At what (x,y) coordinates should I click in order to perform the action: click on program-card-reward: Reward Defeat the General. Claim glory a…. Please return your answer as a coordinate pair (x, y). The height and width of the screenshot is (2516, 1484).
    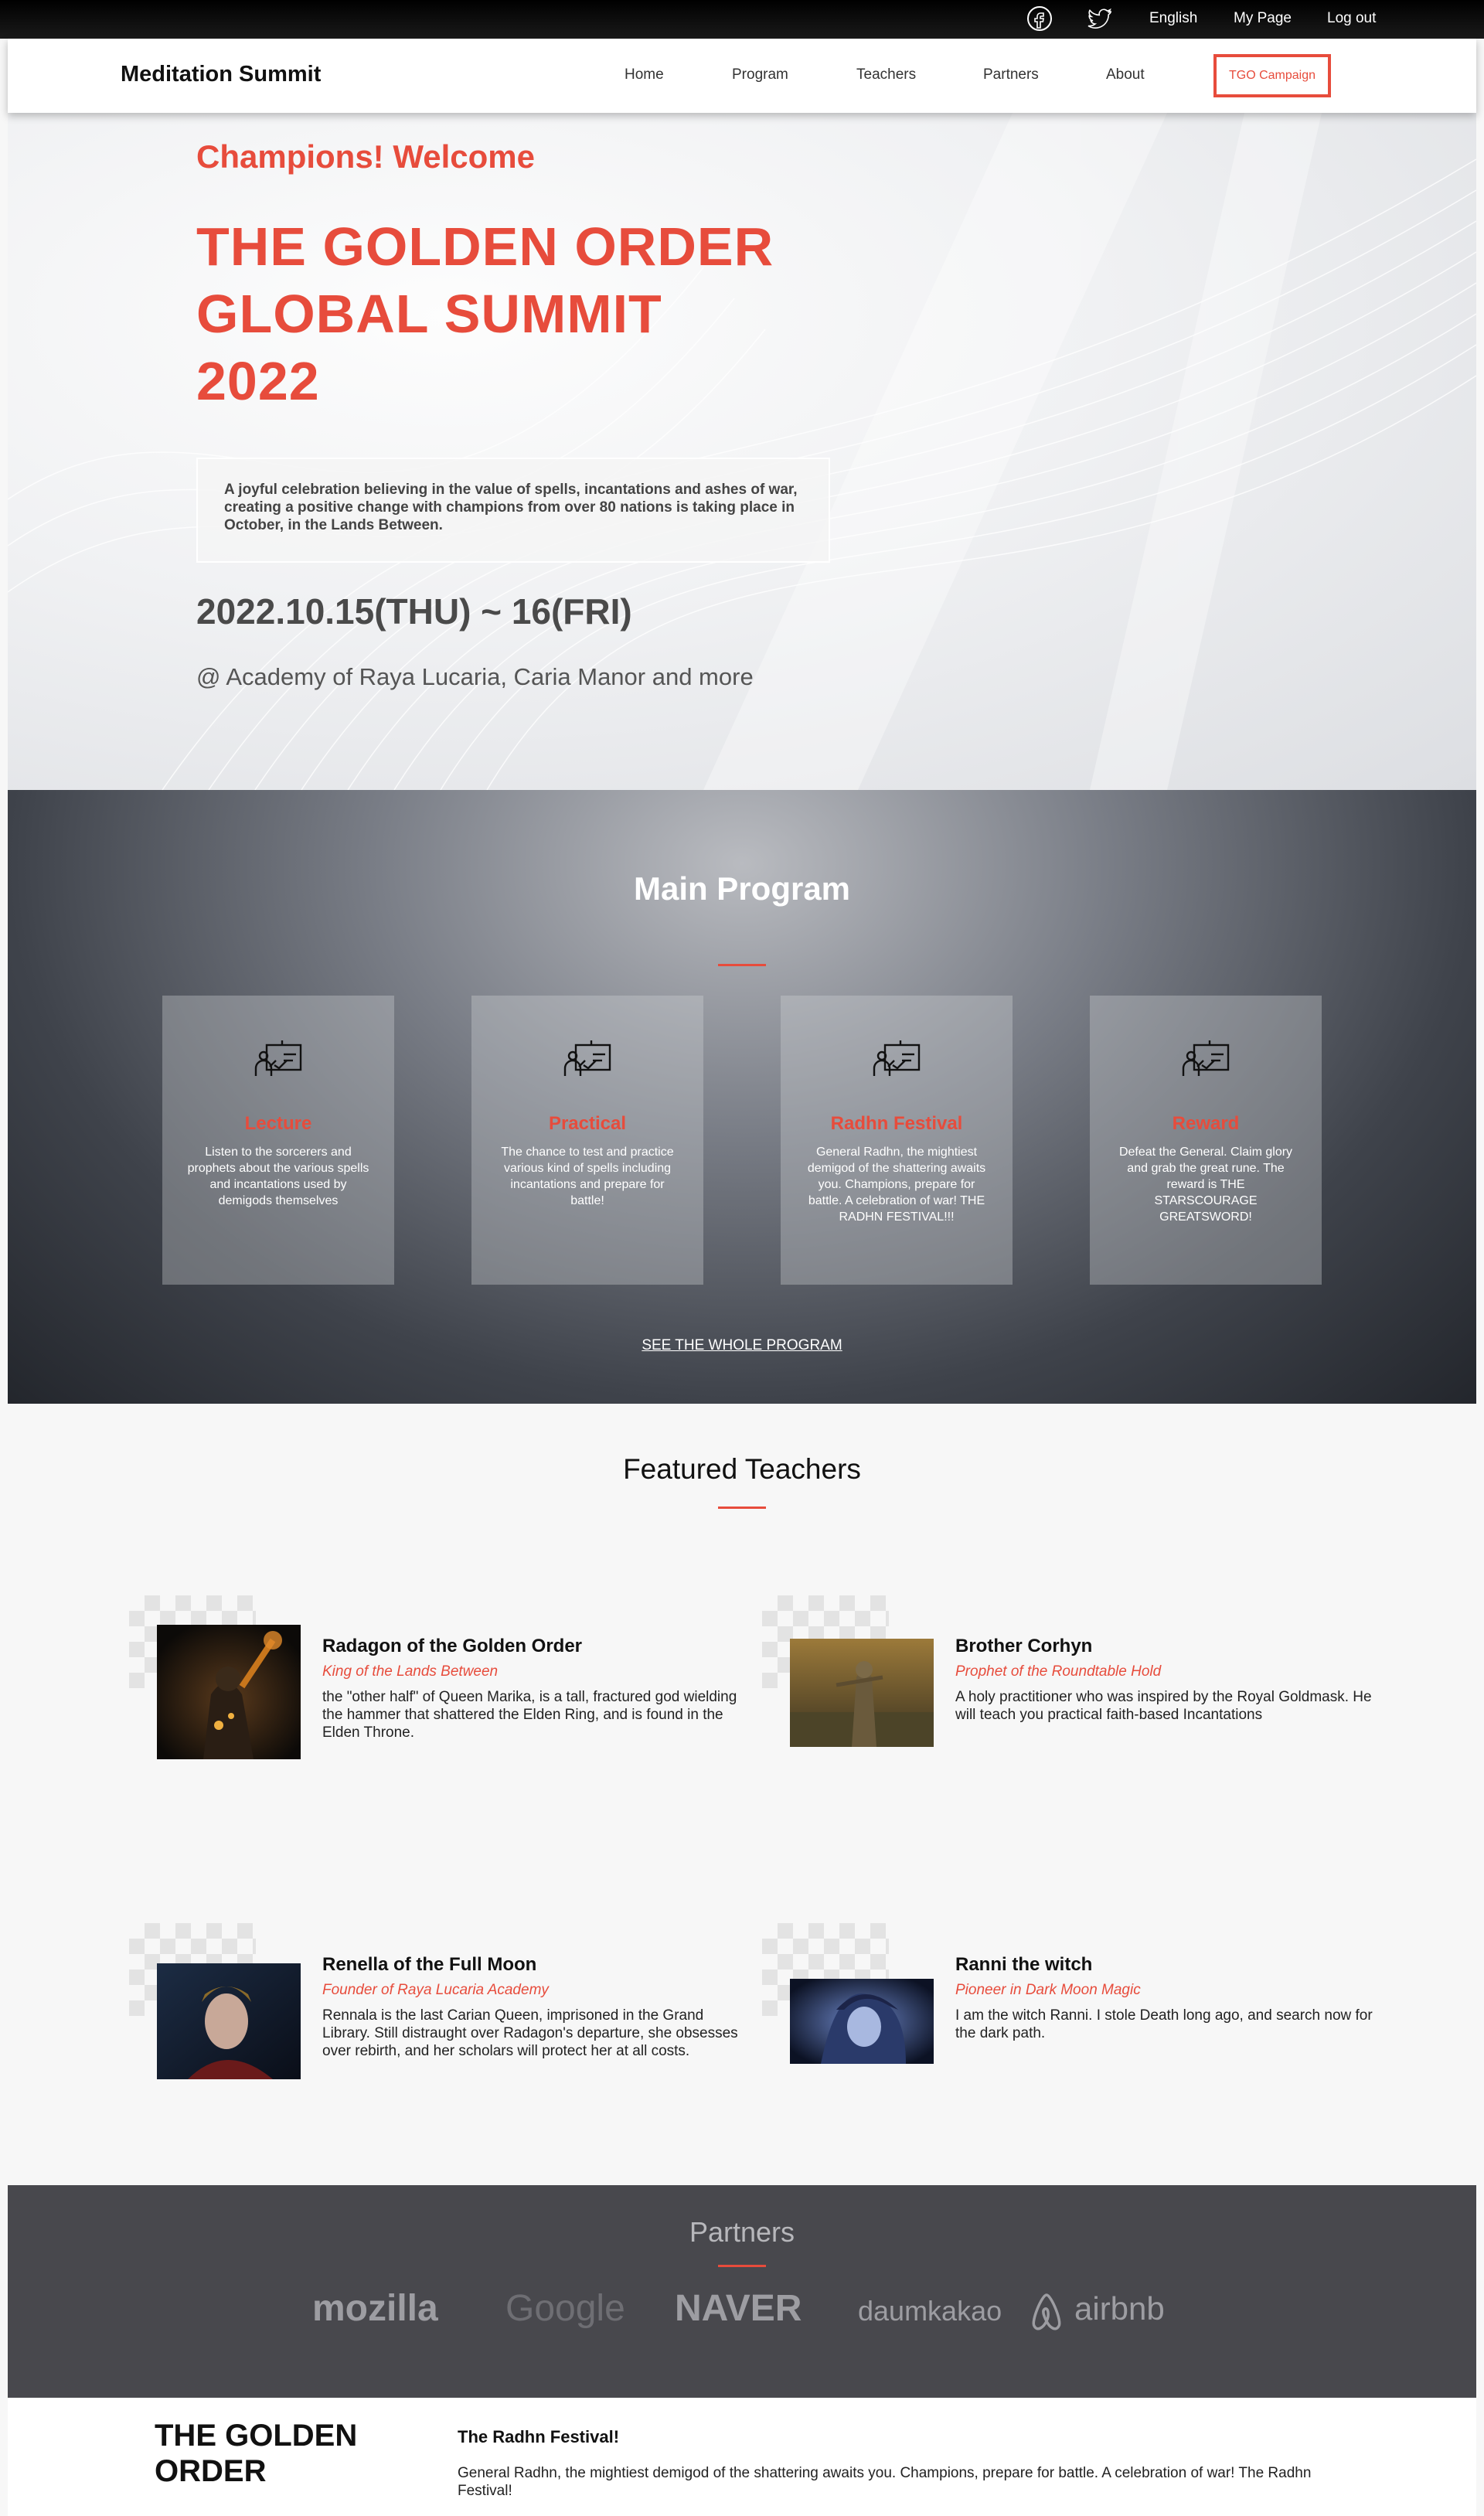
    Looking at the image, I should click on (1206, 1140).